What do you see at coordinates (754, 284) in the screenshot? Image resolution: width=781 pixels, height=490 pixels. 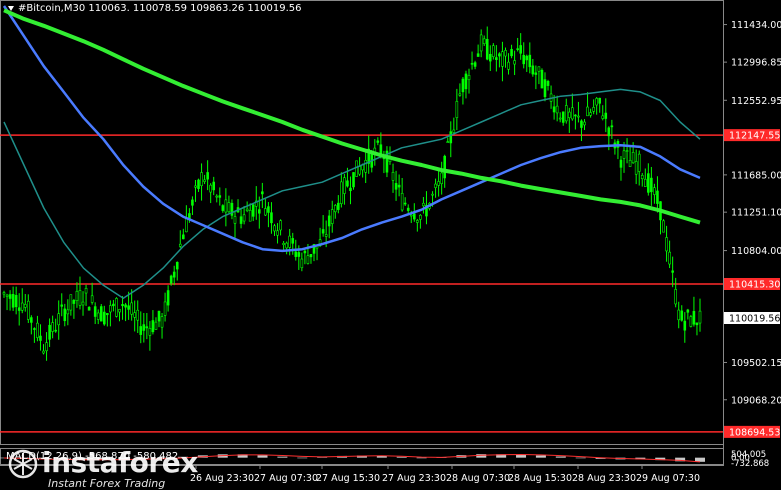 I see `level-tag-label: 110415.30` at bounding box center [754, 284].